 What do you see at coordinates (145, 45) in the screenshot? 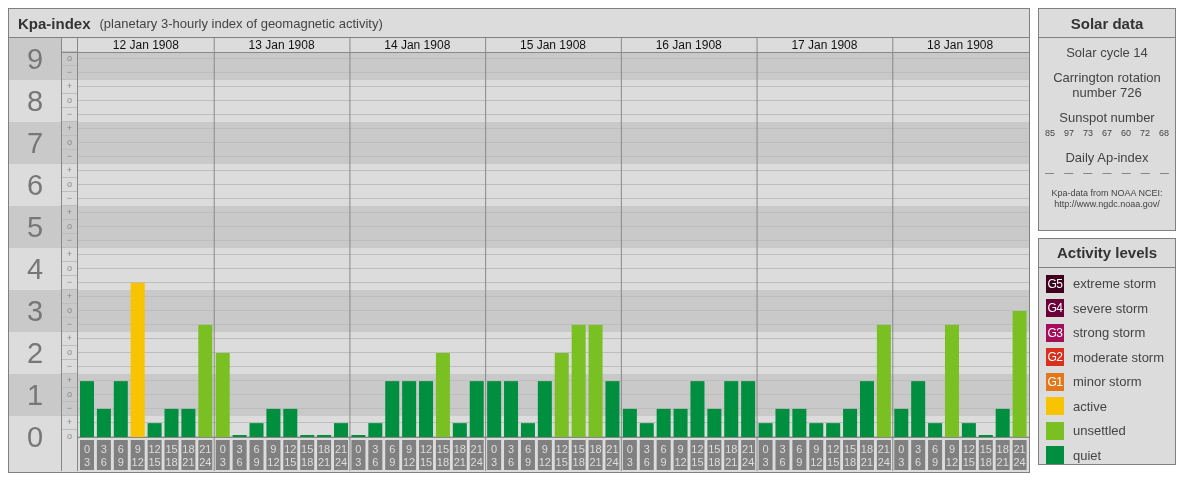
I see `date-label: 12 Jan 1908` at bounding box center [145, 45].